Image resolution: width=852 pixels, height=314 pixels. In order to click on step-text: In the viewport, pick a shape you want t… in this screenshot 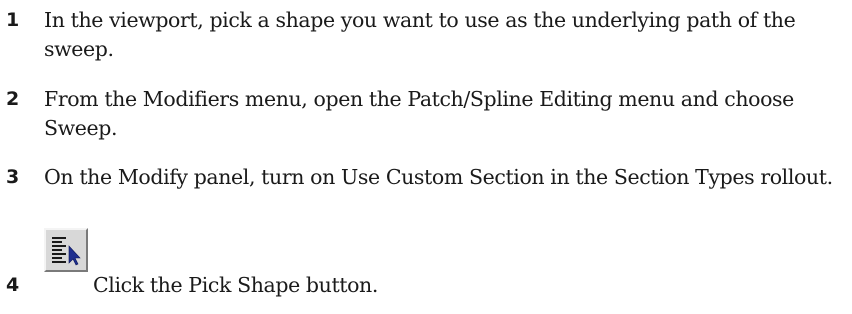, I will do `click(420, 34)`.